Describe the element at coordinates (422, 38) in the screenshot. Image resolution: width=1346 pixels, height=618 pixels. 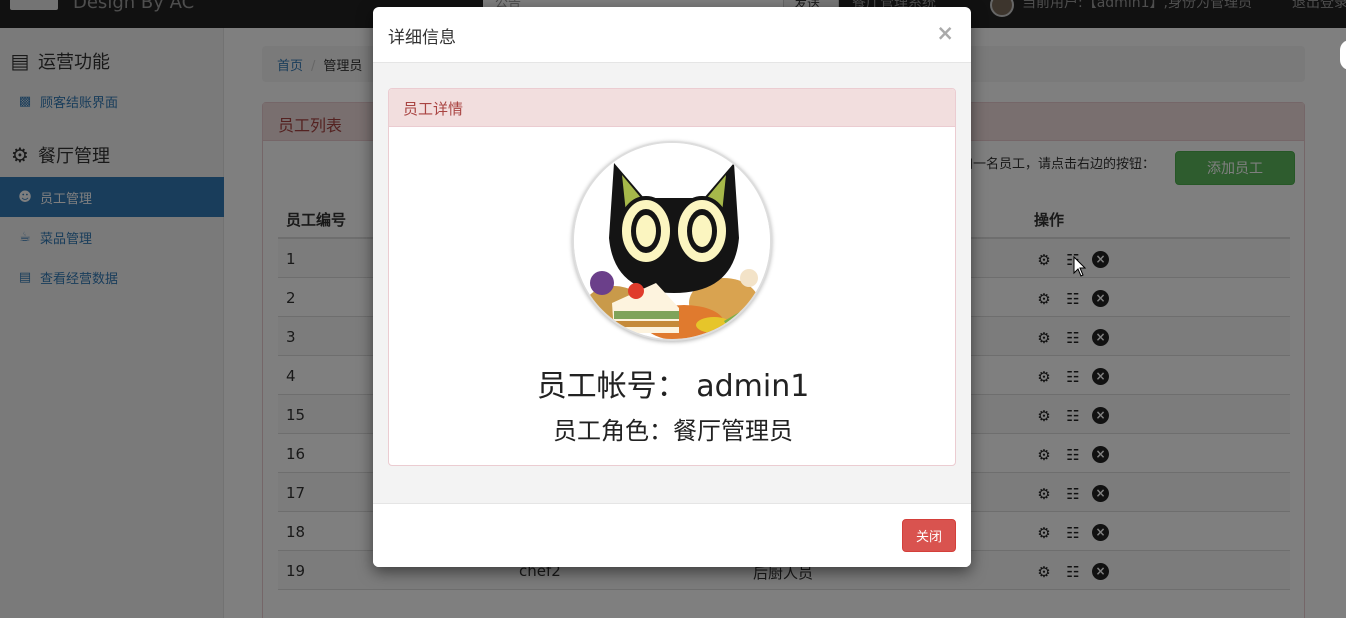
I see `modal-title: 详细信息` at that location.